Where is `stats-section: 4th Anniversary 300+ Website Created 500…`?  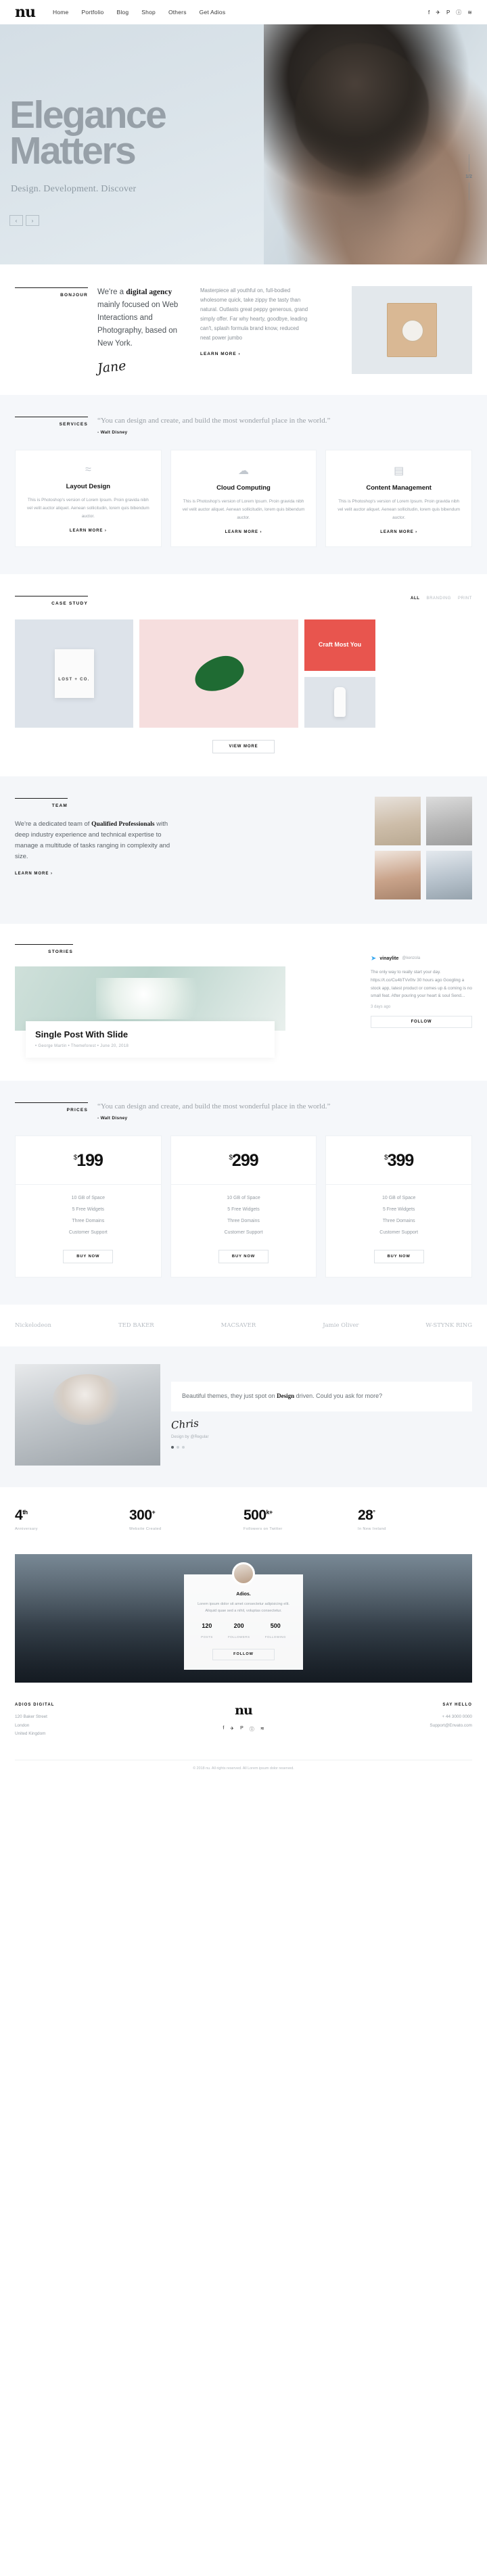 stats-section: 4th Anniversary 300+ Website Created 500… is located at coordinates (243, 1520).